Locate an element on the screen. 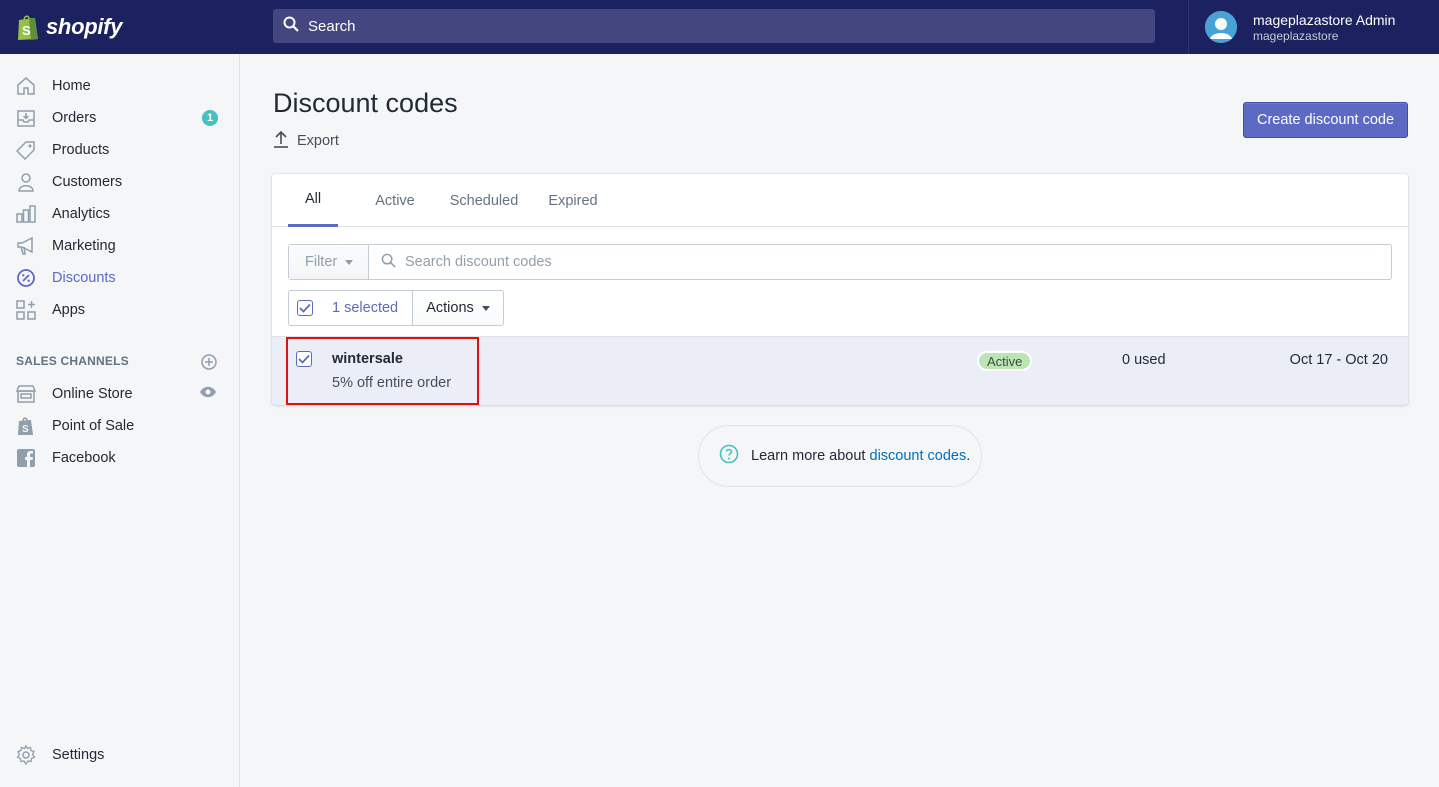  sidebar-item-label: Marketing is located at coordinates (84, 246).